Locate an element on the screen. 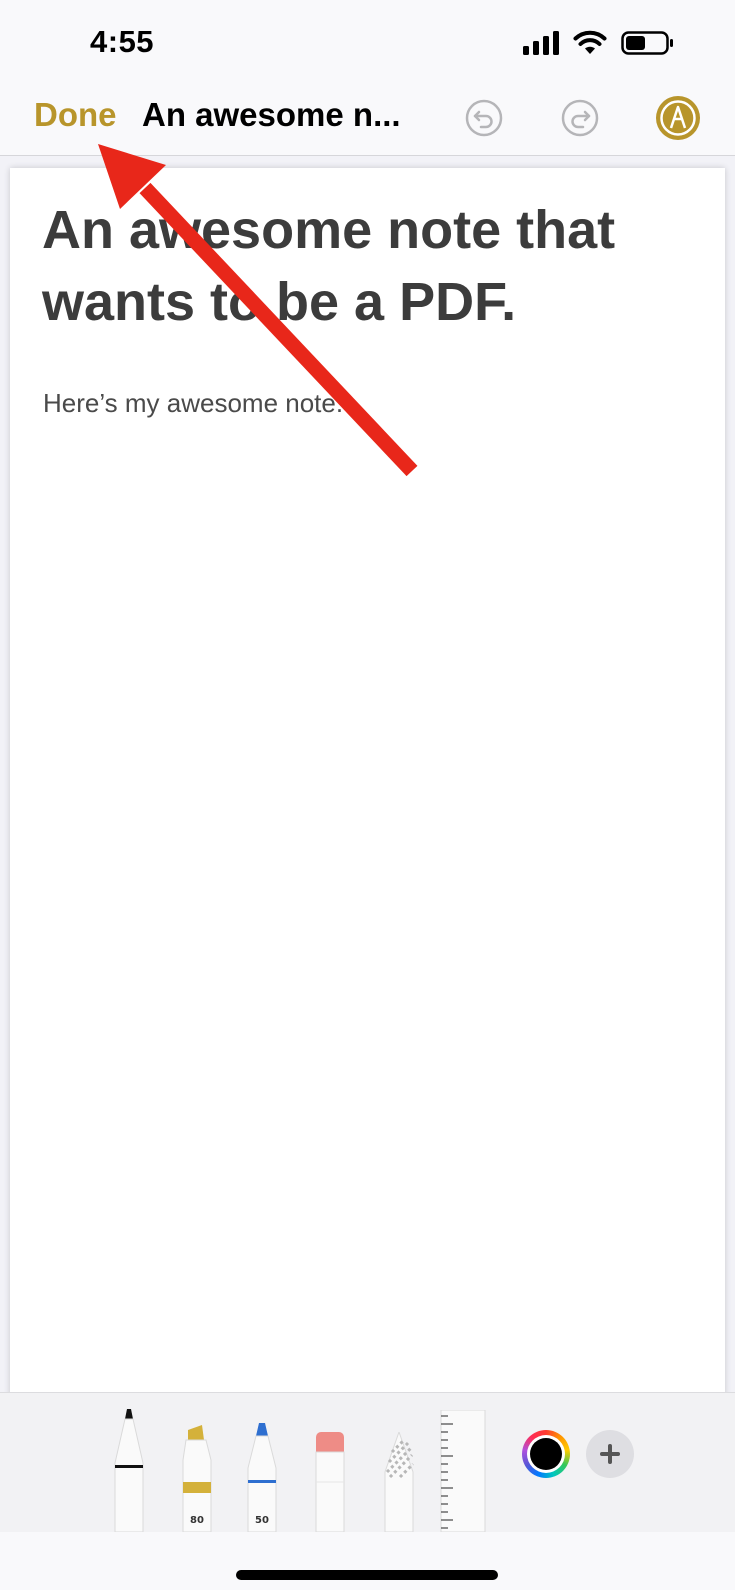 Image resolution: width=735 pixels, height=1590 pixels. eraser-tool is located at coordinates (330, 1482).